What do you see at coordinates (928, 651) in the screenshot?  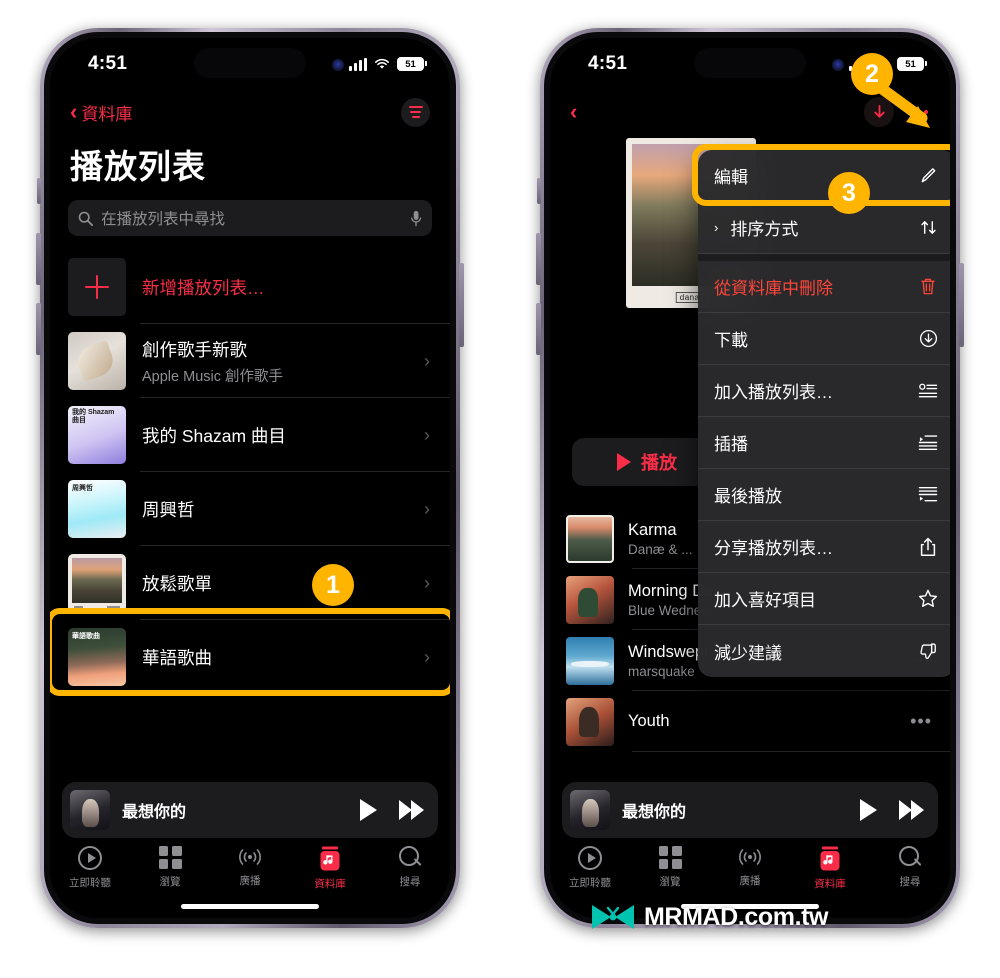 I see `thumbs-down-icon` at bounding box center [928, 651].